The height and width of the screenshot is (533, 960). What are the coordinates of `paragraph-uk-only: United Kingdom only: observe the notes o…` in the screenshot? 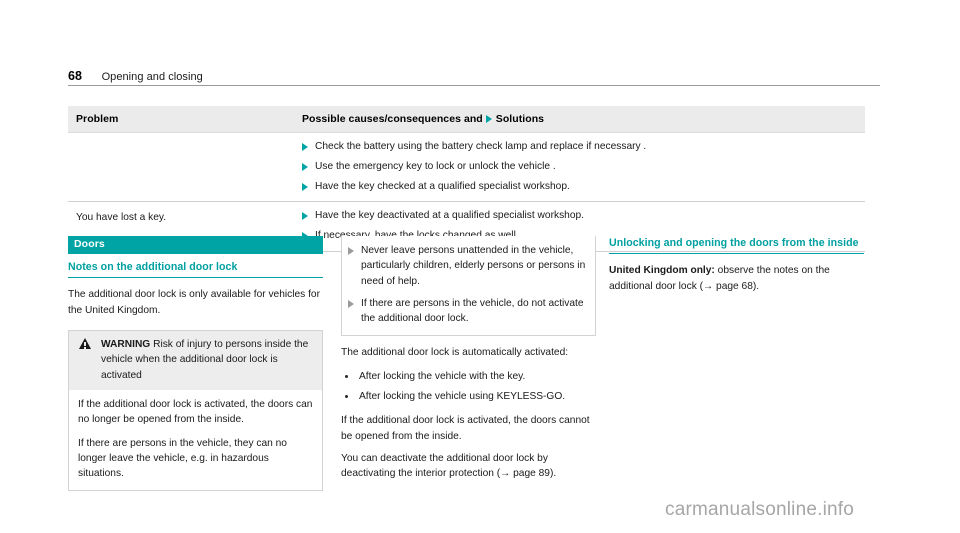 It's located at (736, 278).